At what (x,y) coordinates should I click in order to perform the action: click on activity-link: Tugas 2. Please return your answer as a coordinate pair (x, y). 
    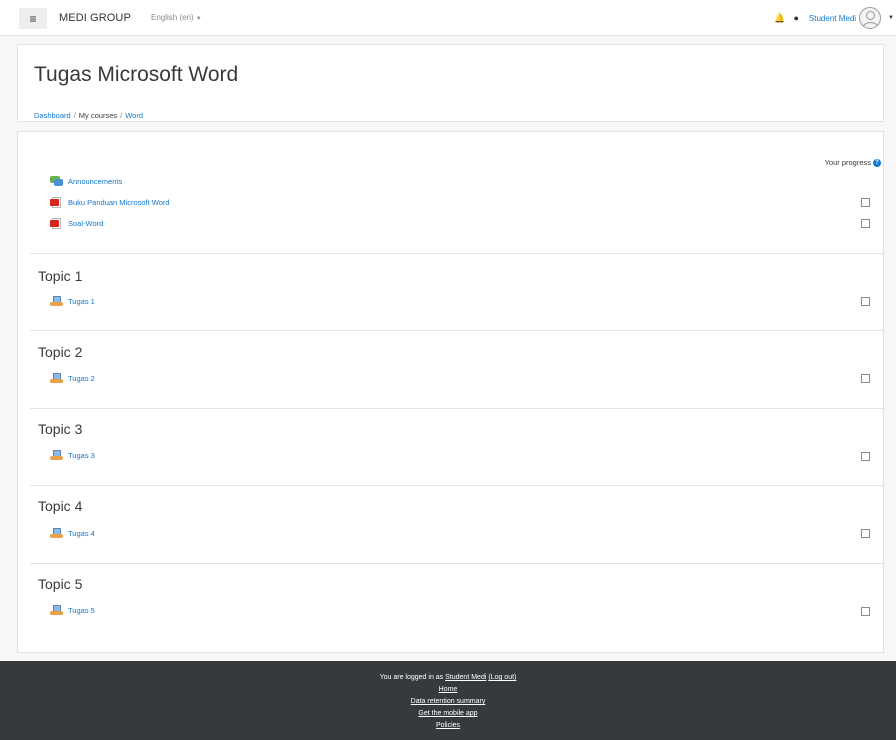
    Looking at the image, I should click on (81, 378).